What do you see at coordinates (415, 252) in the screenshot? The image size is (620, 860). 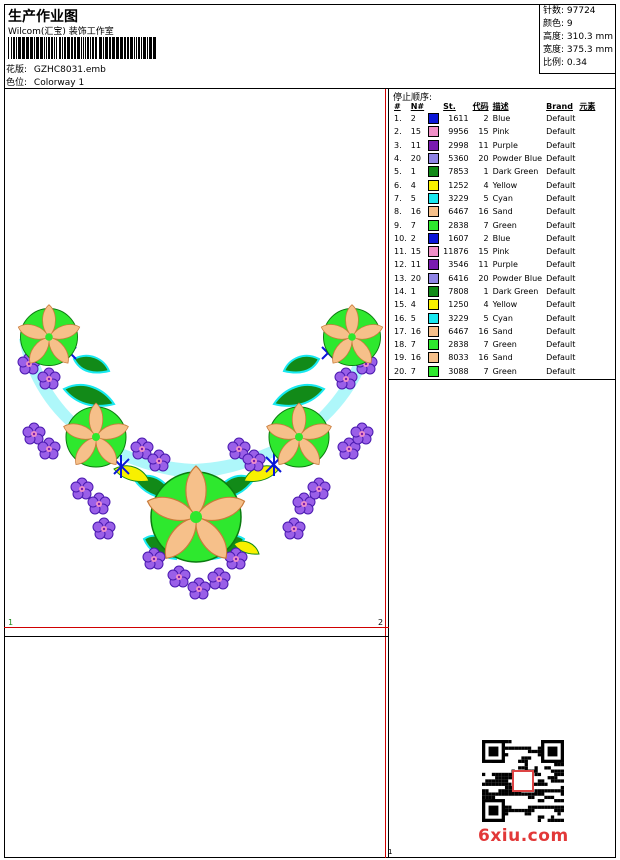 I see `row-needle: 15` at bounding box center [415, 252].